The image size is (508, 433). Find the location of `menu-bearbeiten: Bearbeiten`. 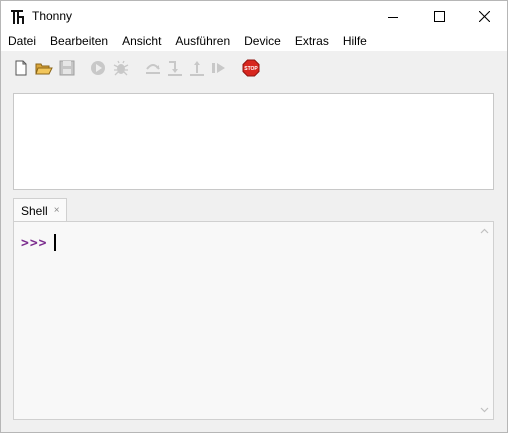

menu-bearbeiten: Bearbeiten is located at coordinates (79, 41).